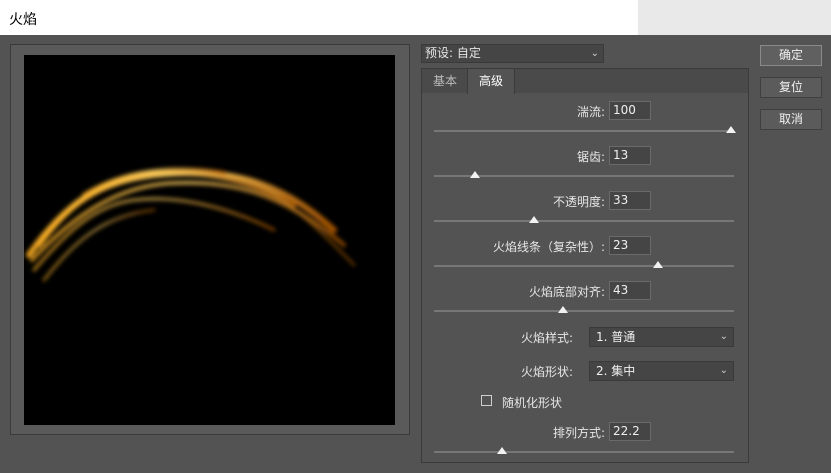 The height and width of the screenshot is (473, 831). What do you see at coordinates (661, 337) in the screenshot?
I see `flame-style-select: 1. 普通 ⌄` at bounding box center [661, 337].